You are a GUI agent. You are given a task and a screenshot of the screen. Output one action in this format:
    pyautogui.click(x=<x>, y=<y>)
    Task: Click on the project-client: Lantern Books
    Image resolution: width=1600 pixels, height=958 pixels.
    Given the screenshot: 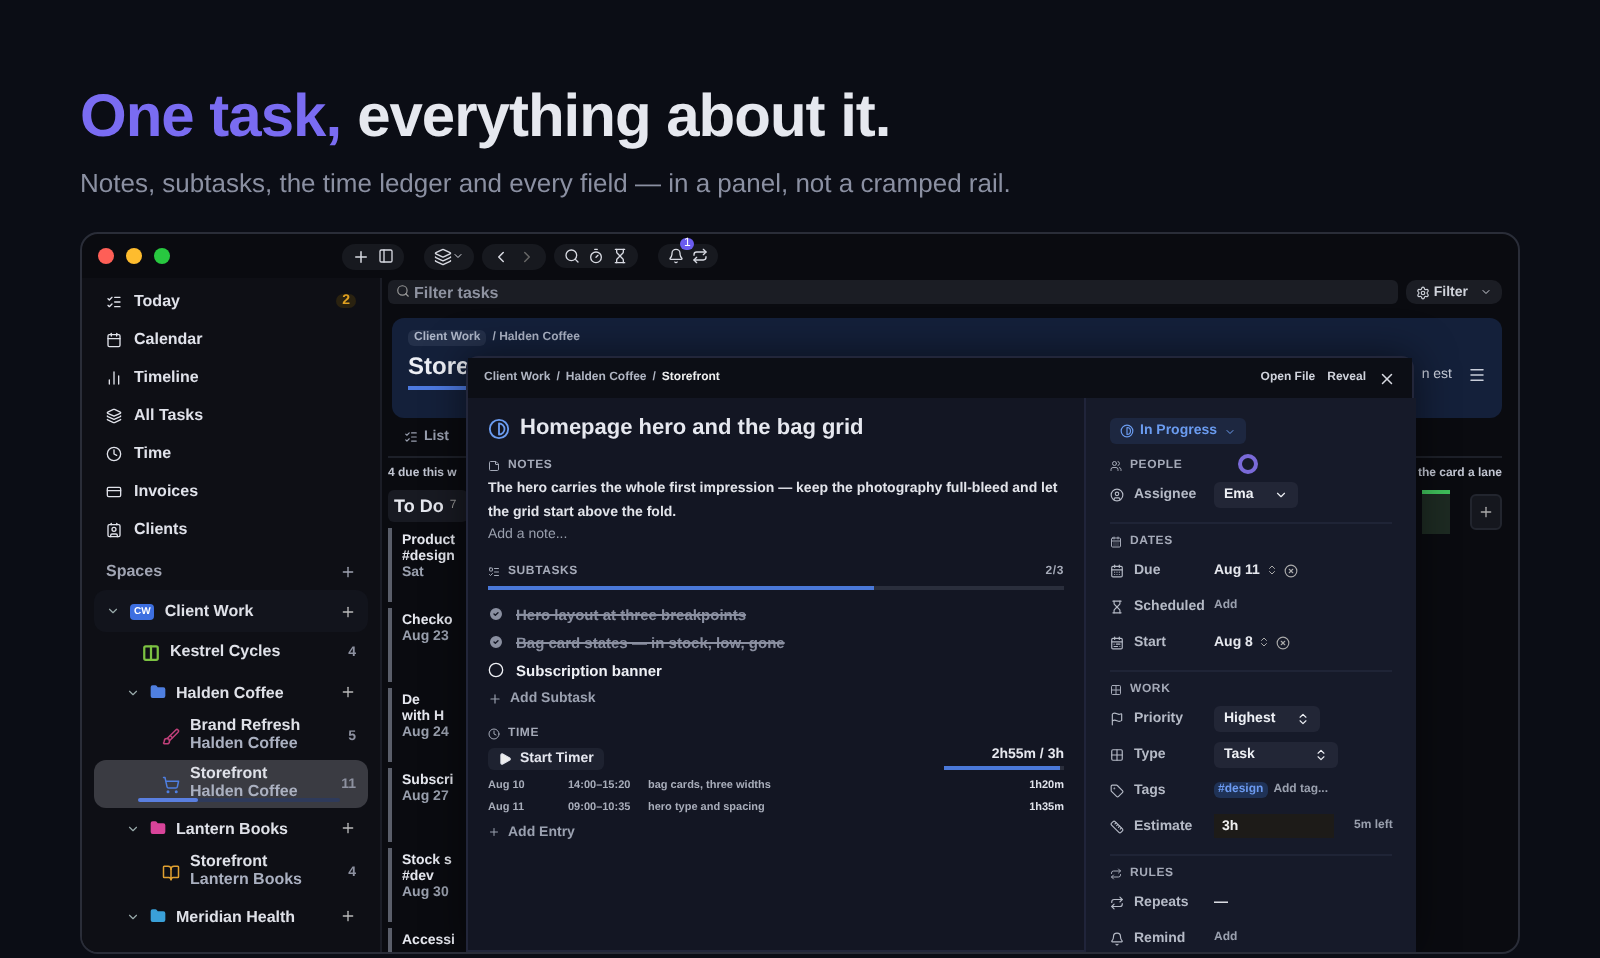 What is the action you would take?
    pyautogui.click(x=246, y=881)
    